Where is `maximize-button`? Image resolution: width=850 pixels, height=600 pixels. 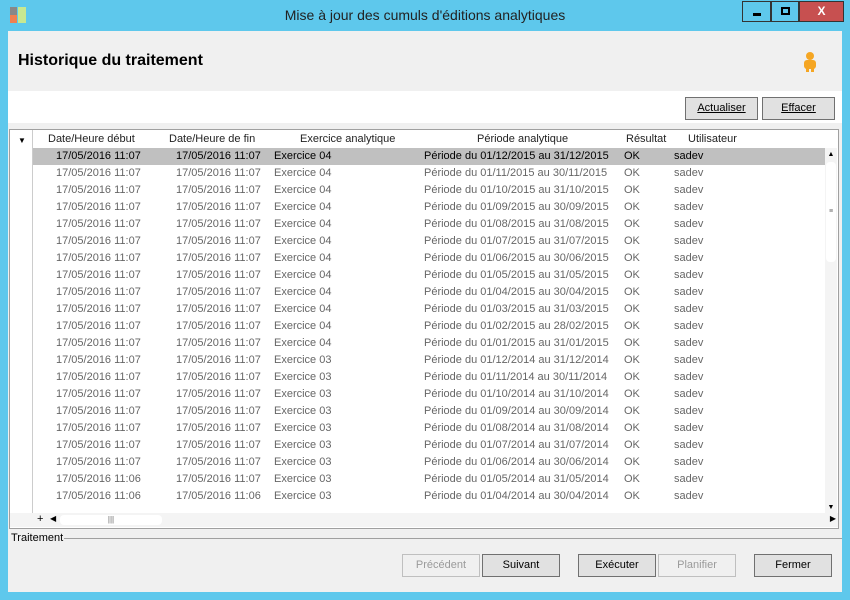 maximize-button is located at coordinates (785, 11).